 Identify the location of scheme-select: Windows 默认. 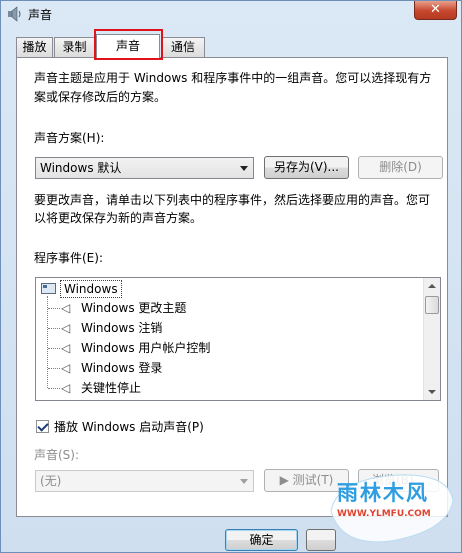
(144, 168).